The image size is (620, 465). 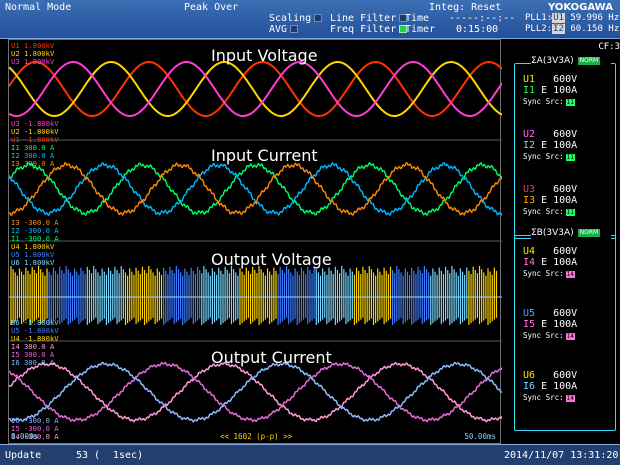 What do you see at coordinates (609, 47) in the screenshot?
I see `crest-factor: CF:3` at bounding box center [609, 47].